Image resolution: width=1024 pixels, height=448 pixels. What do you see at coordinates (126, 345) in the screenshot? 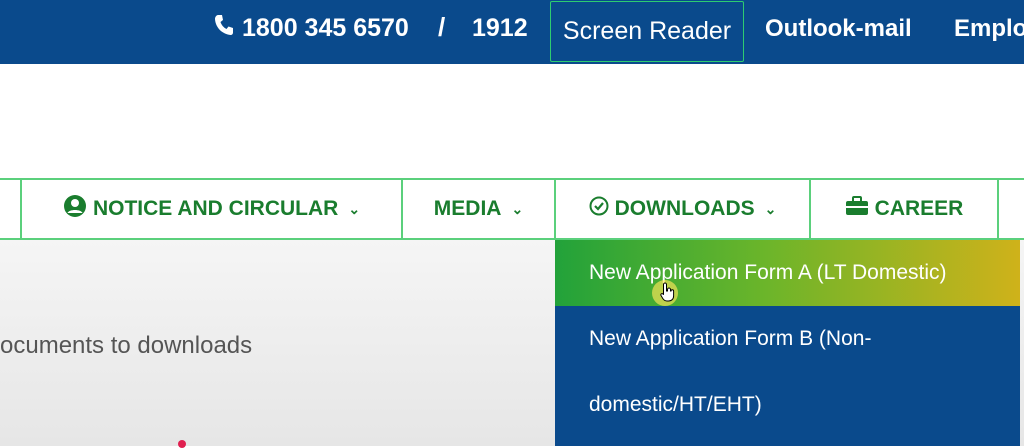
I see `documents-heading: ocuments to downloads` at bounding box center [126, 345].